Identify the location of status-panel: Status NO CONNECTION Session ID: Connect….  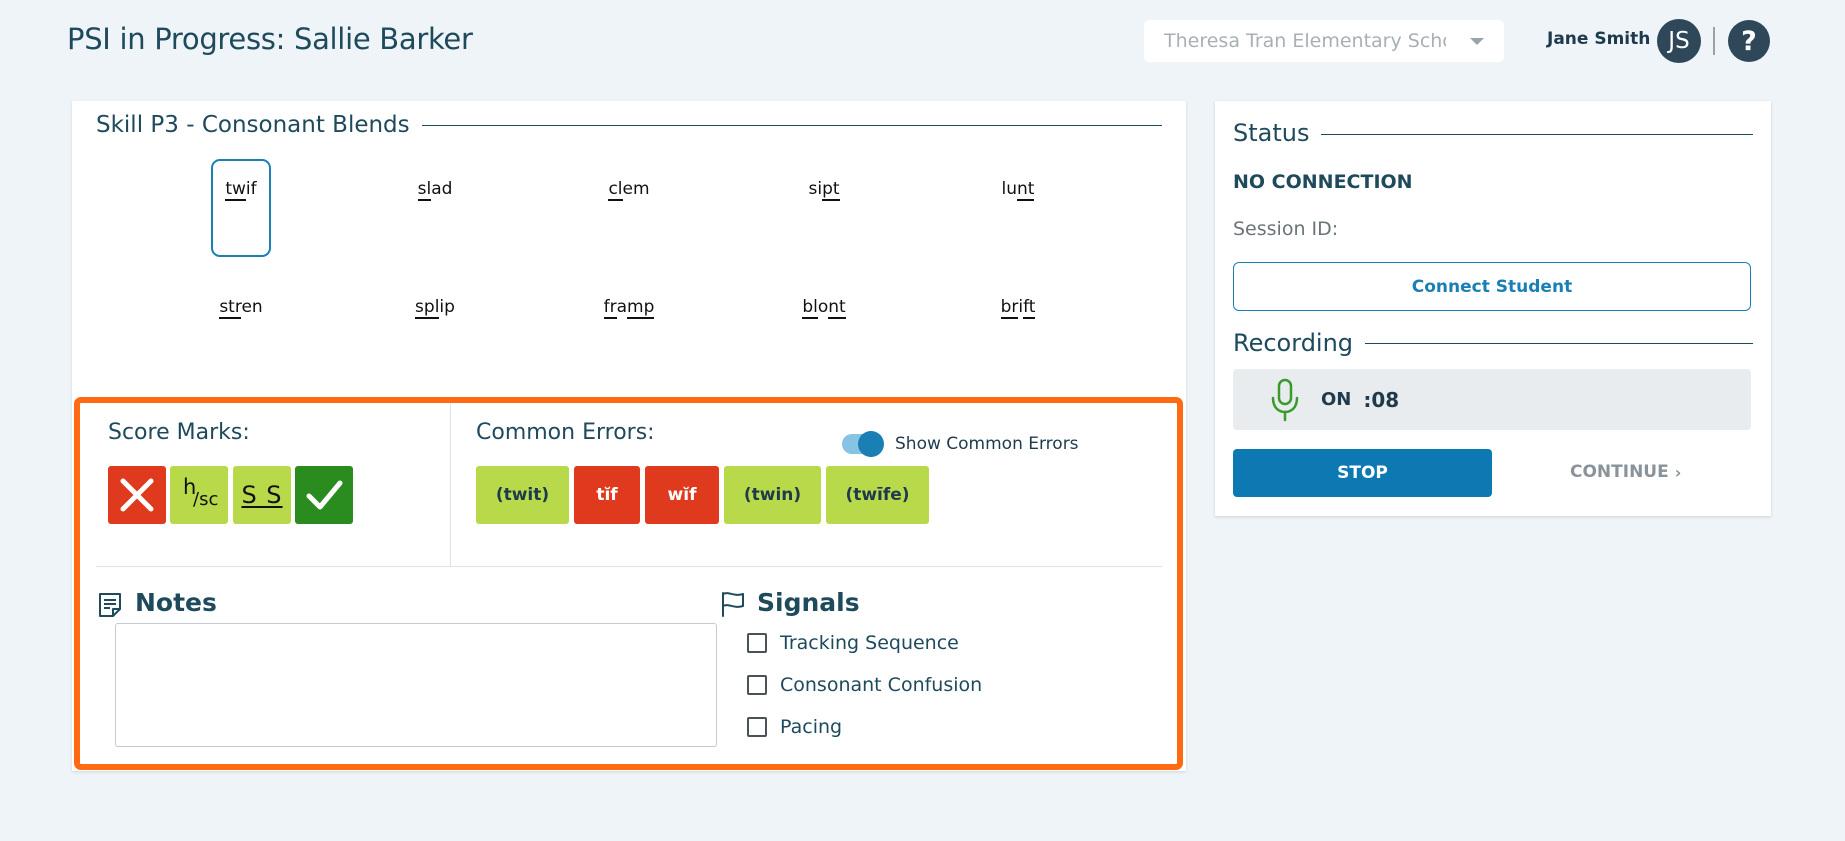
(1493, 308).